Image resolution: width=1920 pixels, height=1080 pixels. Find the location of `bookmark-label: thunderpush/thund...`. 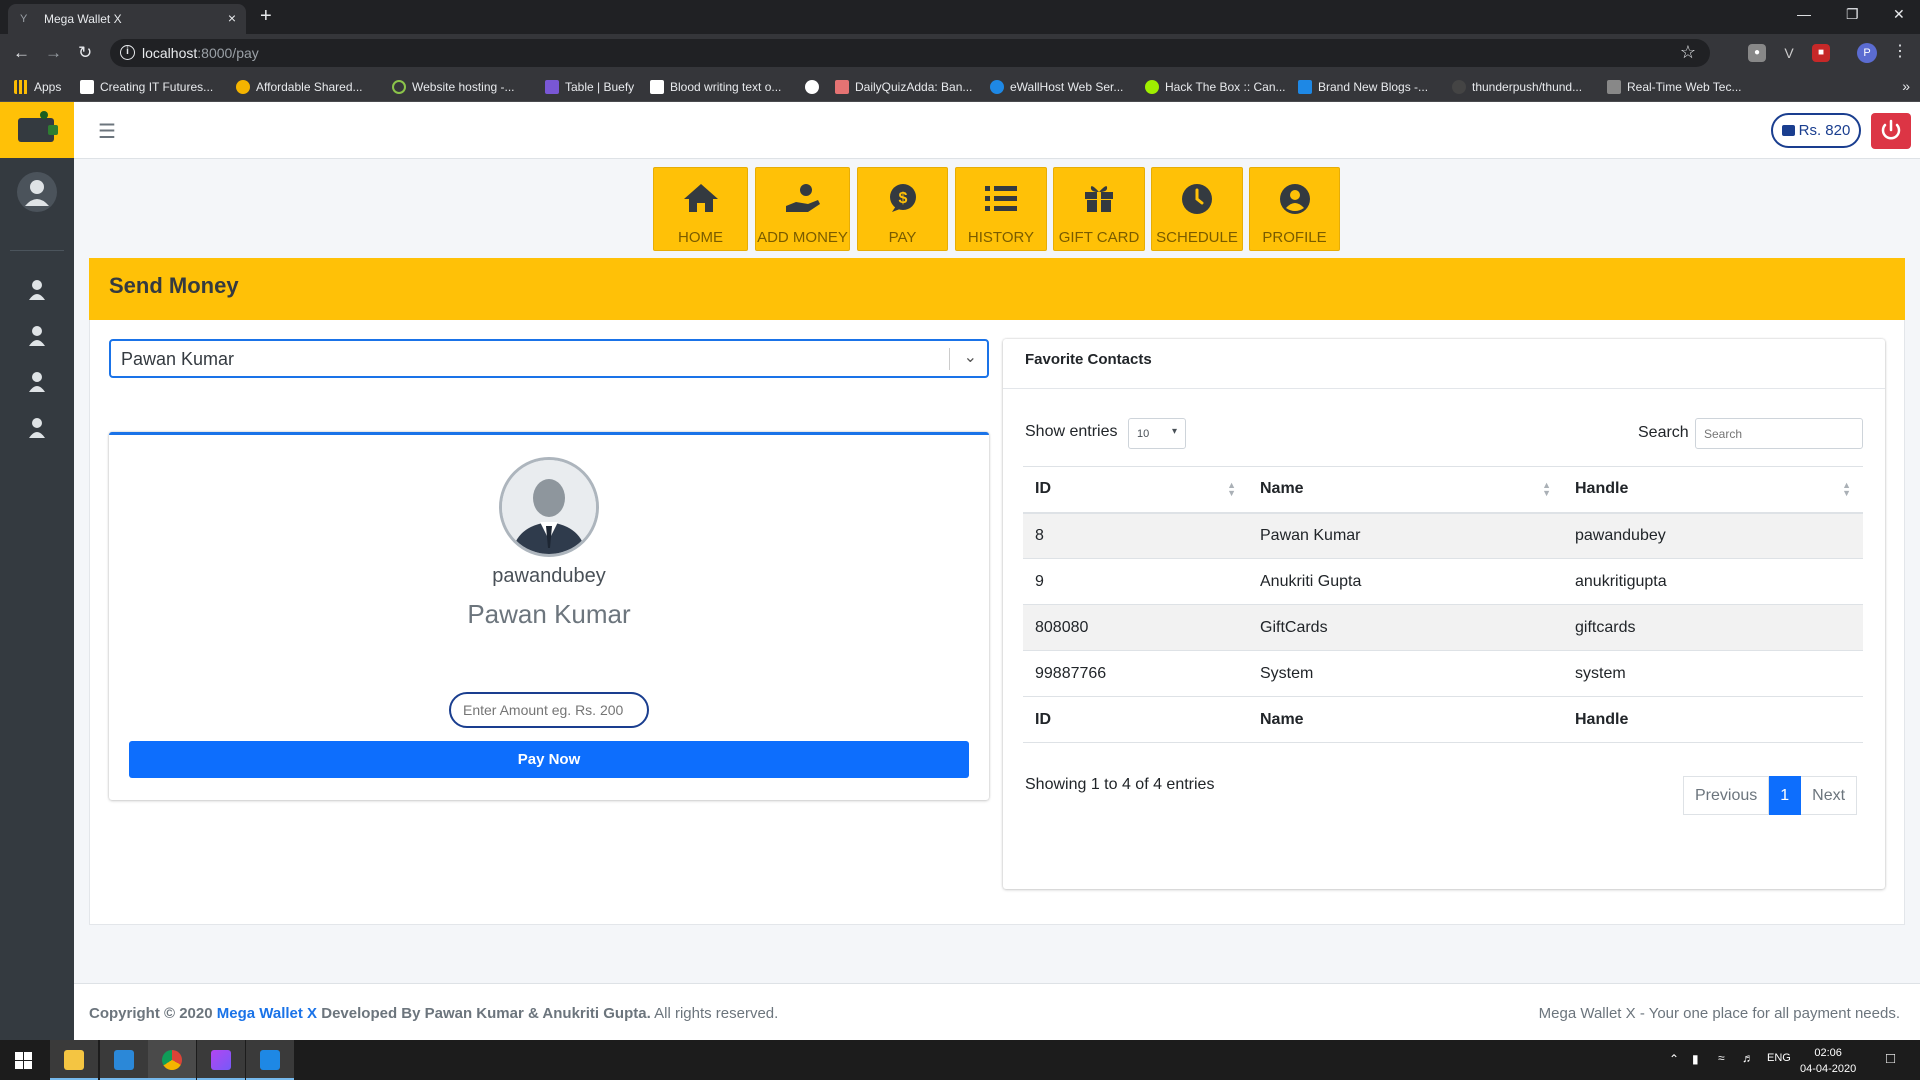

bookmark-label: thunderpush/thund... is located at coordinates (1527, 87).